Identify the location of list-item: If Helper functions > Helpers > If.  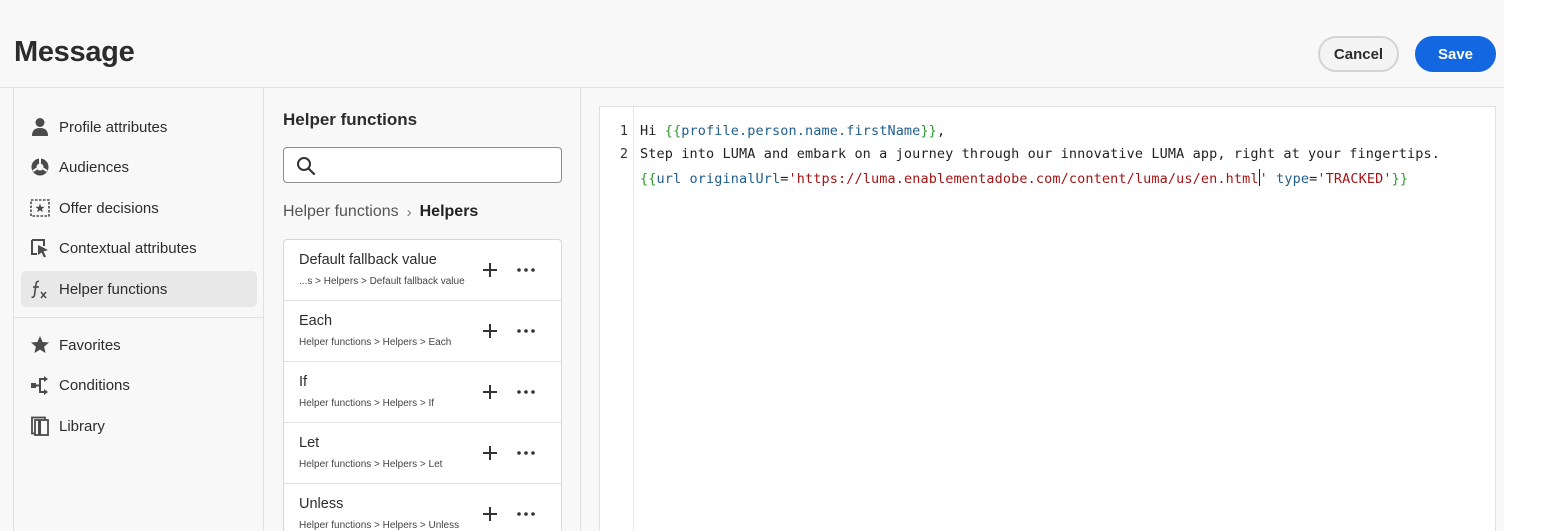
(422, 392).